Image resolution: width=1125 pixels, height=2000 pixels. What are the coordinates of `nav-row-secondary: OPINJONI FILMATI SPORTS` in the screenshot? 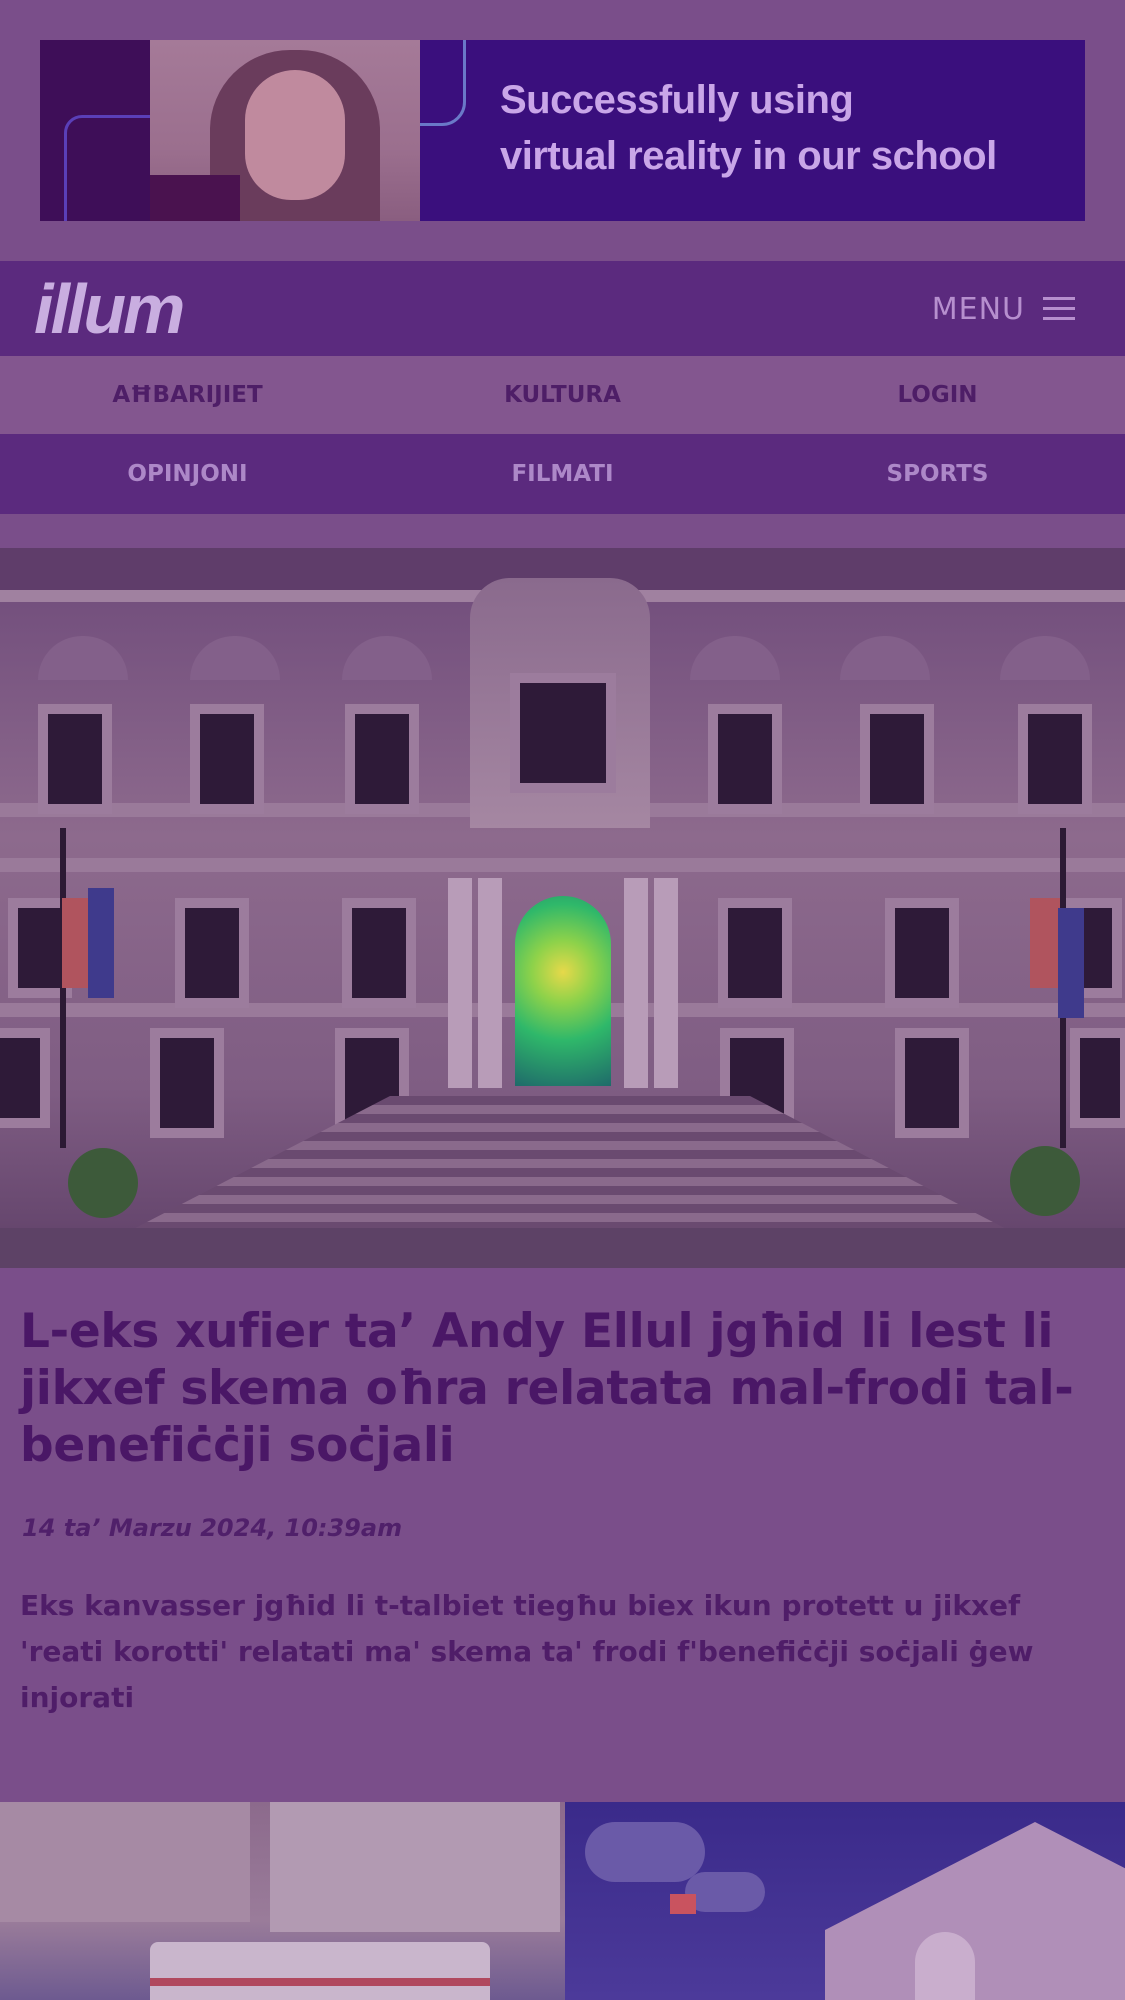 It's located at (562, 474).